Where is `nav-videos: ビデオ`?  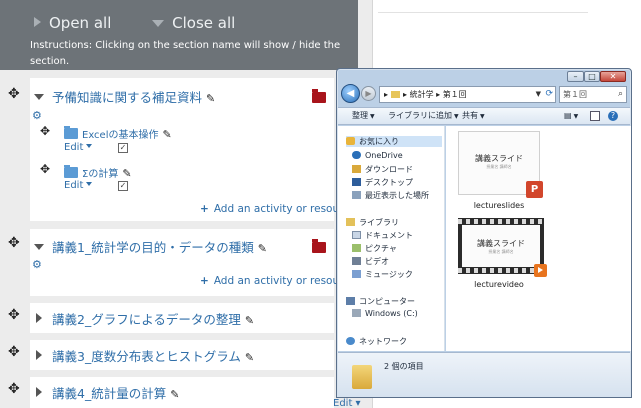 nav-videos: ビデオ is located at coordinates (370, 261).